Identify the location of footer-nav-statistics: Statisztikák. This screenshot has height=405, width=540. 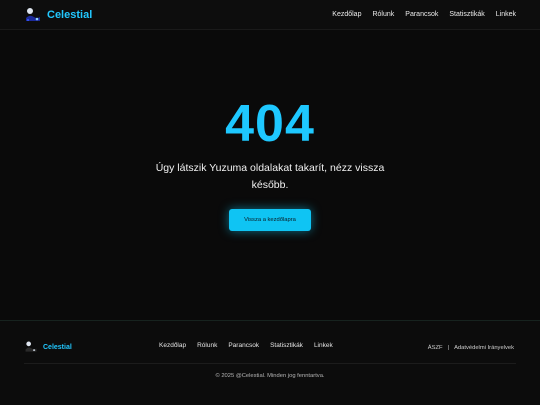
(286, 345).